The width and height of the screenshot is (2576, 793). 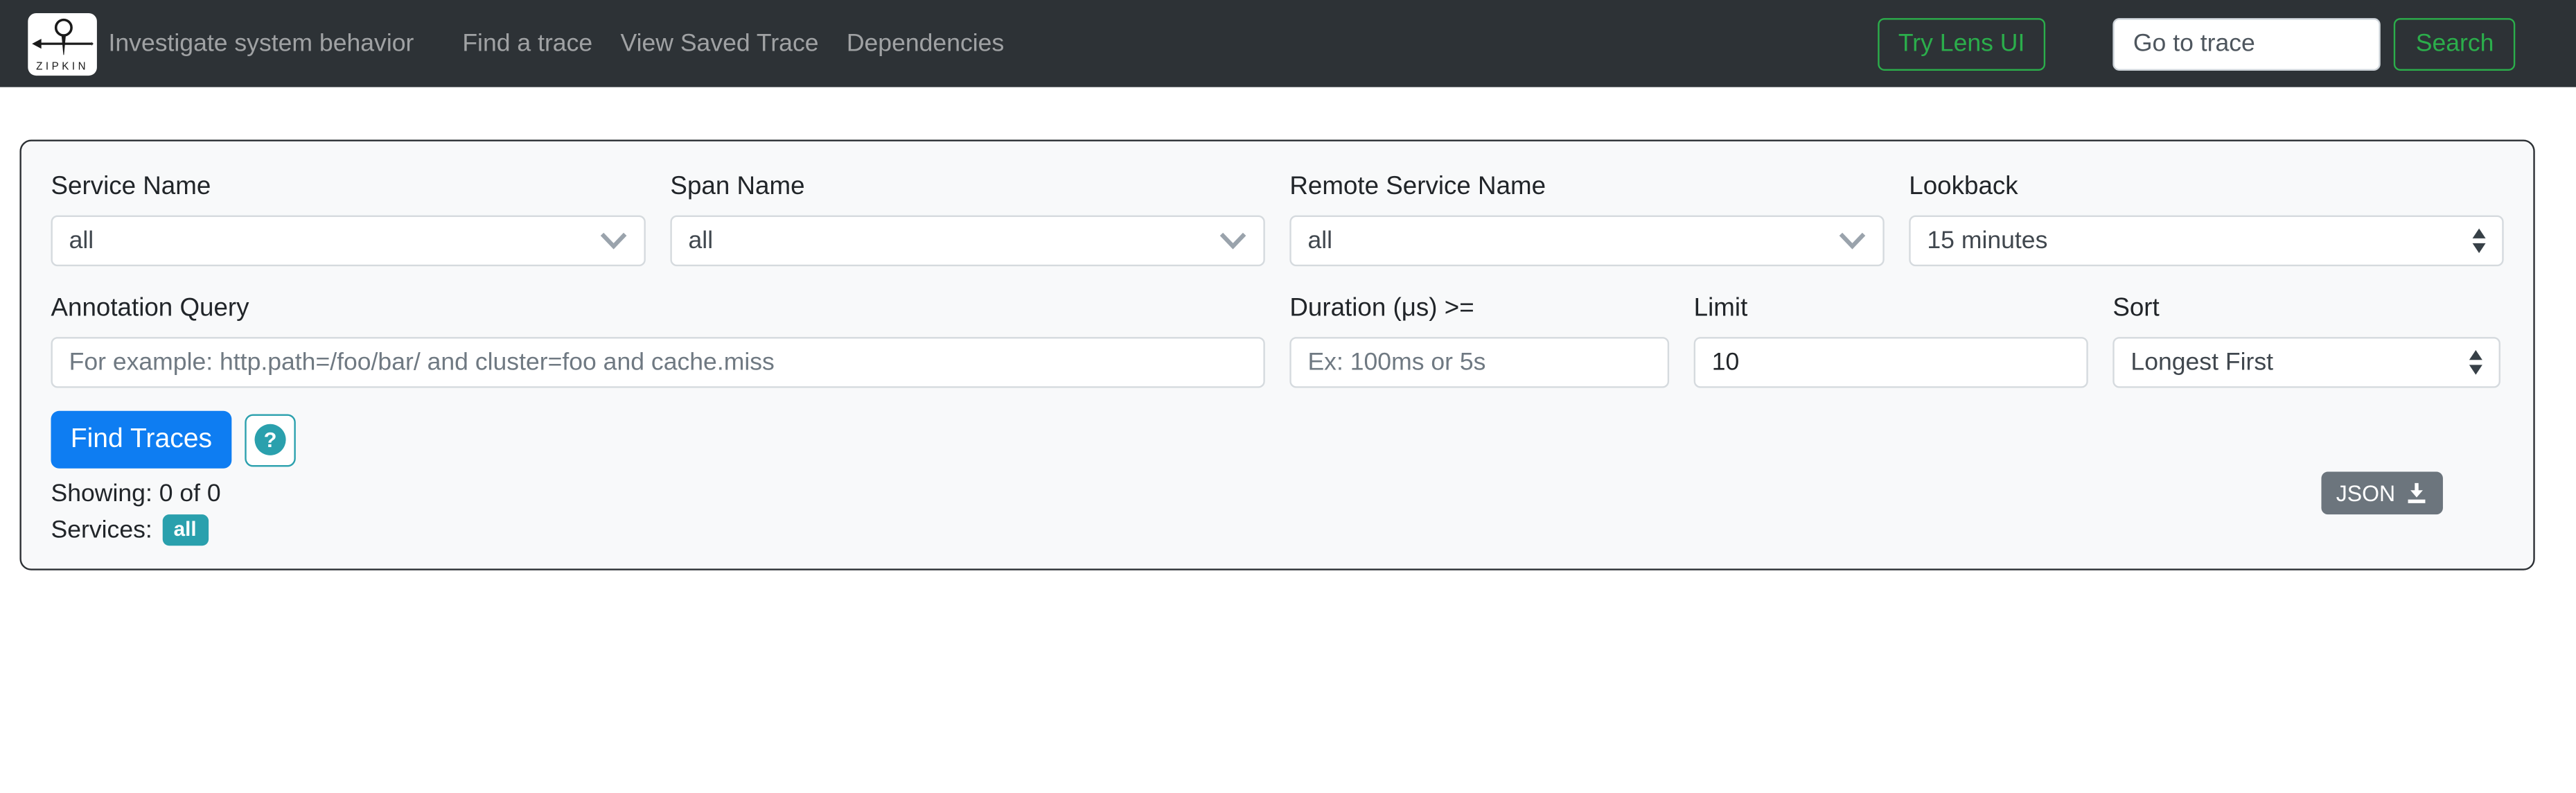 I want to click on services-line: Services: all, so click(x=1277, y=531).